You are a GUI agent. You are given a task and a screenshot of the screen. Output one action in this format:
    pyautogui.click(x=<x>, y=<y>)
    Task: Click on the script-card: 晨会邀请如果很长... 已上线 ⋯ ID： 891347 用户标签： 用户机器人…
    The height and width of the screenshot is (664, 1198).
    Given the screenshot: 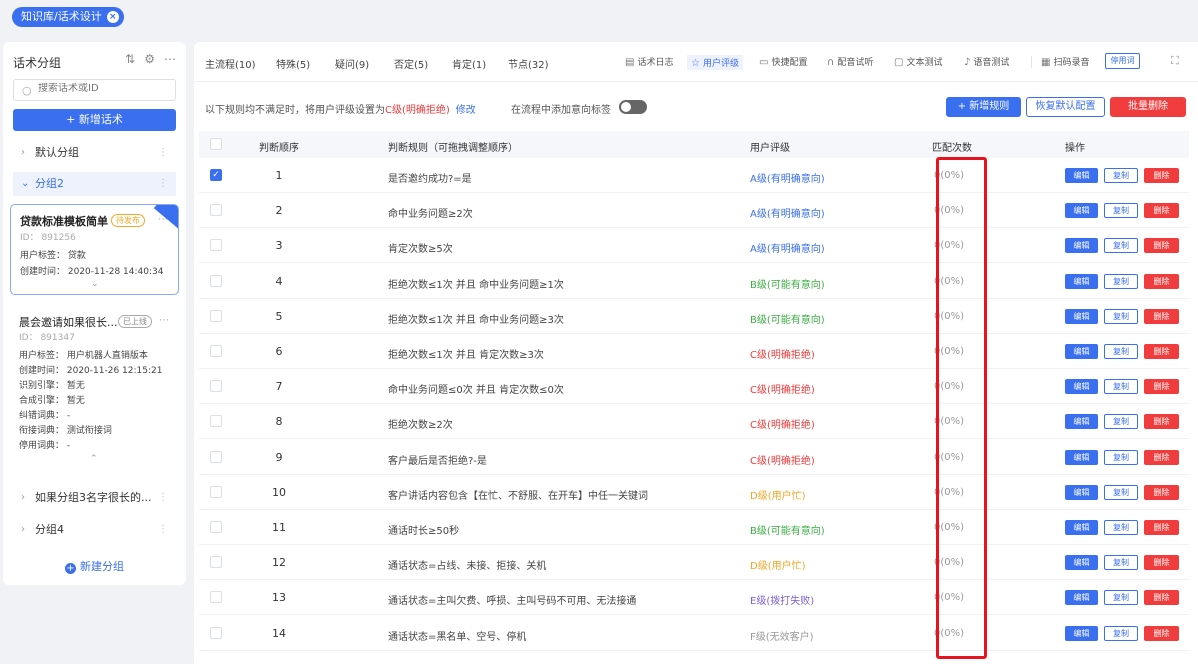 What is the action you would take?
    pyautogui.click(x=94, y=411)
    